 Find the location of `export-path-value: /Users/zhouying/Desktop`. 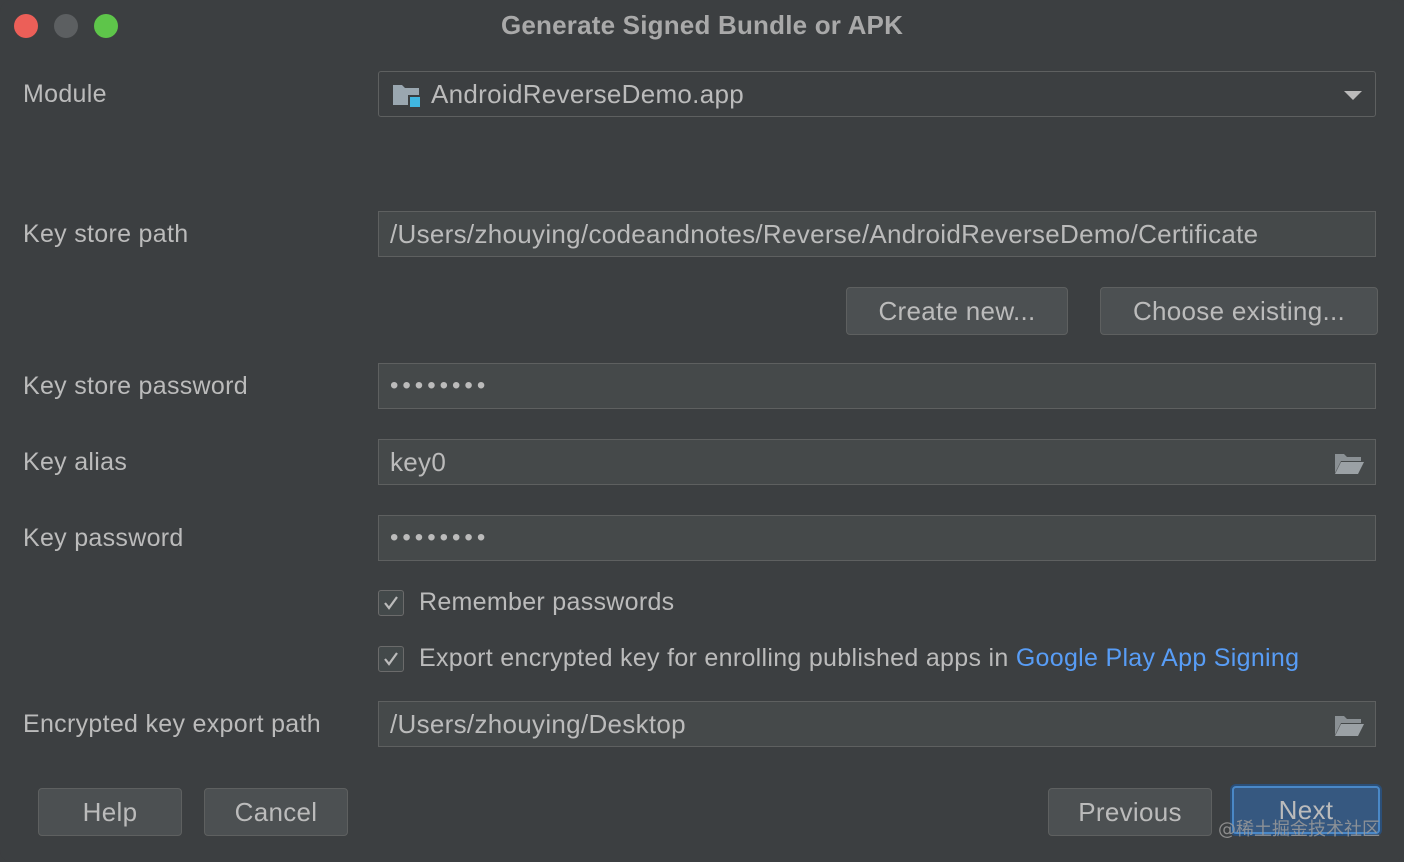

export-path-value: /Users/zhouying/Desktop is located at coordinates (538, 724).